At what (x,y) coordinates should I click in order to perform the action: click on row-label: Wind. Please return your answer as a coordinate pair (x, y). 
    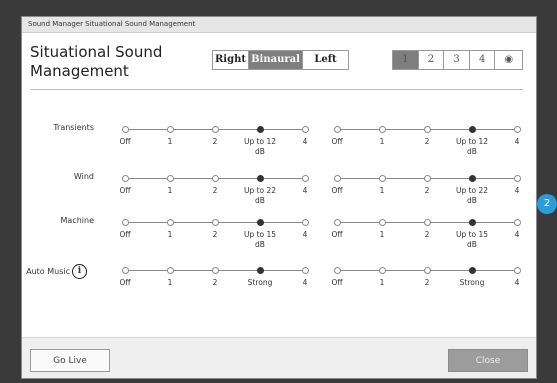
    Looking at the image, I should click on (54, 176).